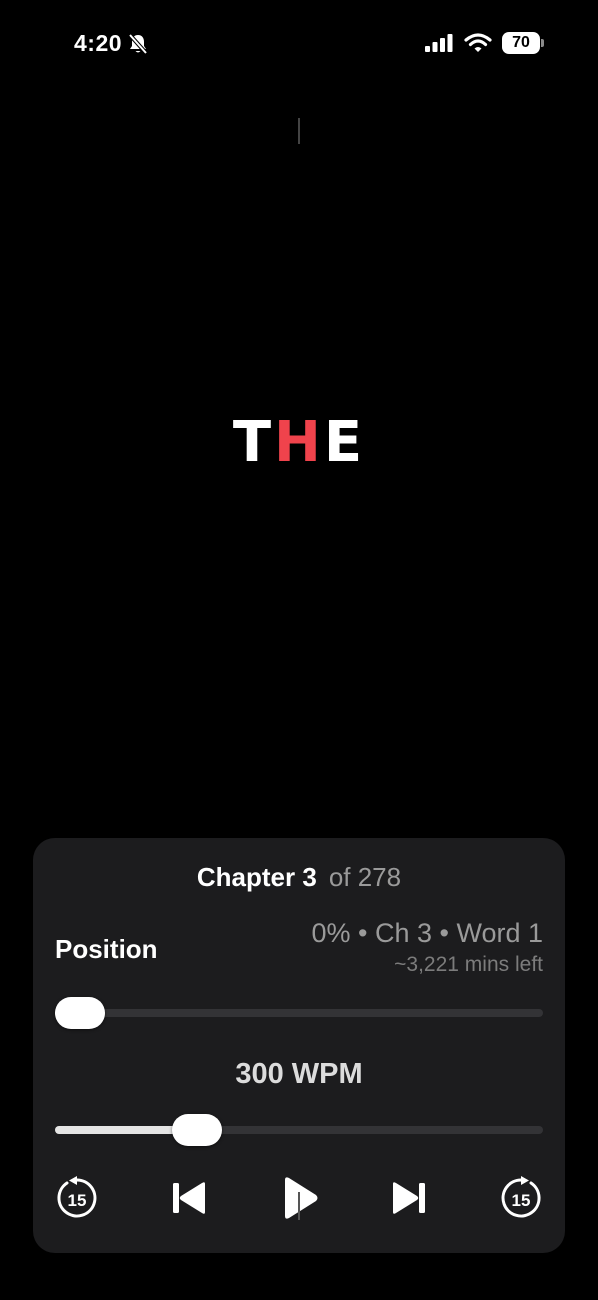  What do you see at coordinates (299, 1206) in the screenshot?
I see `focus-guide-bottom` at bounding box center [299, 1206].